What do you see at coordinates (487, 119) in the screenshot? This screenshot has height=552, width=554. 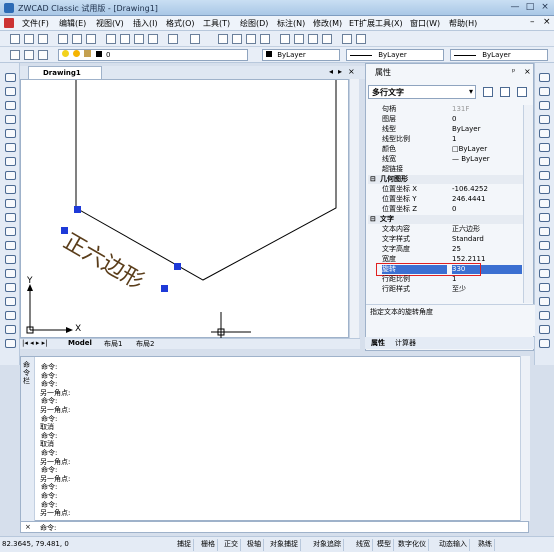 I see `property-value: 0` at bounding box center [487, 119].